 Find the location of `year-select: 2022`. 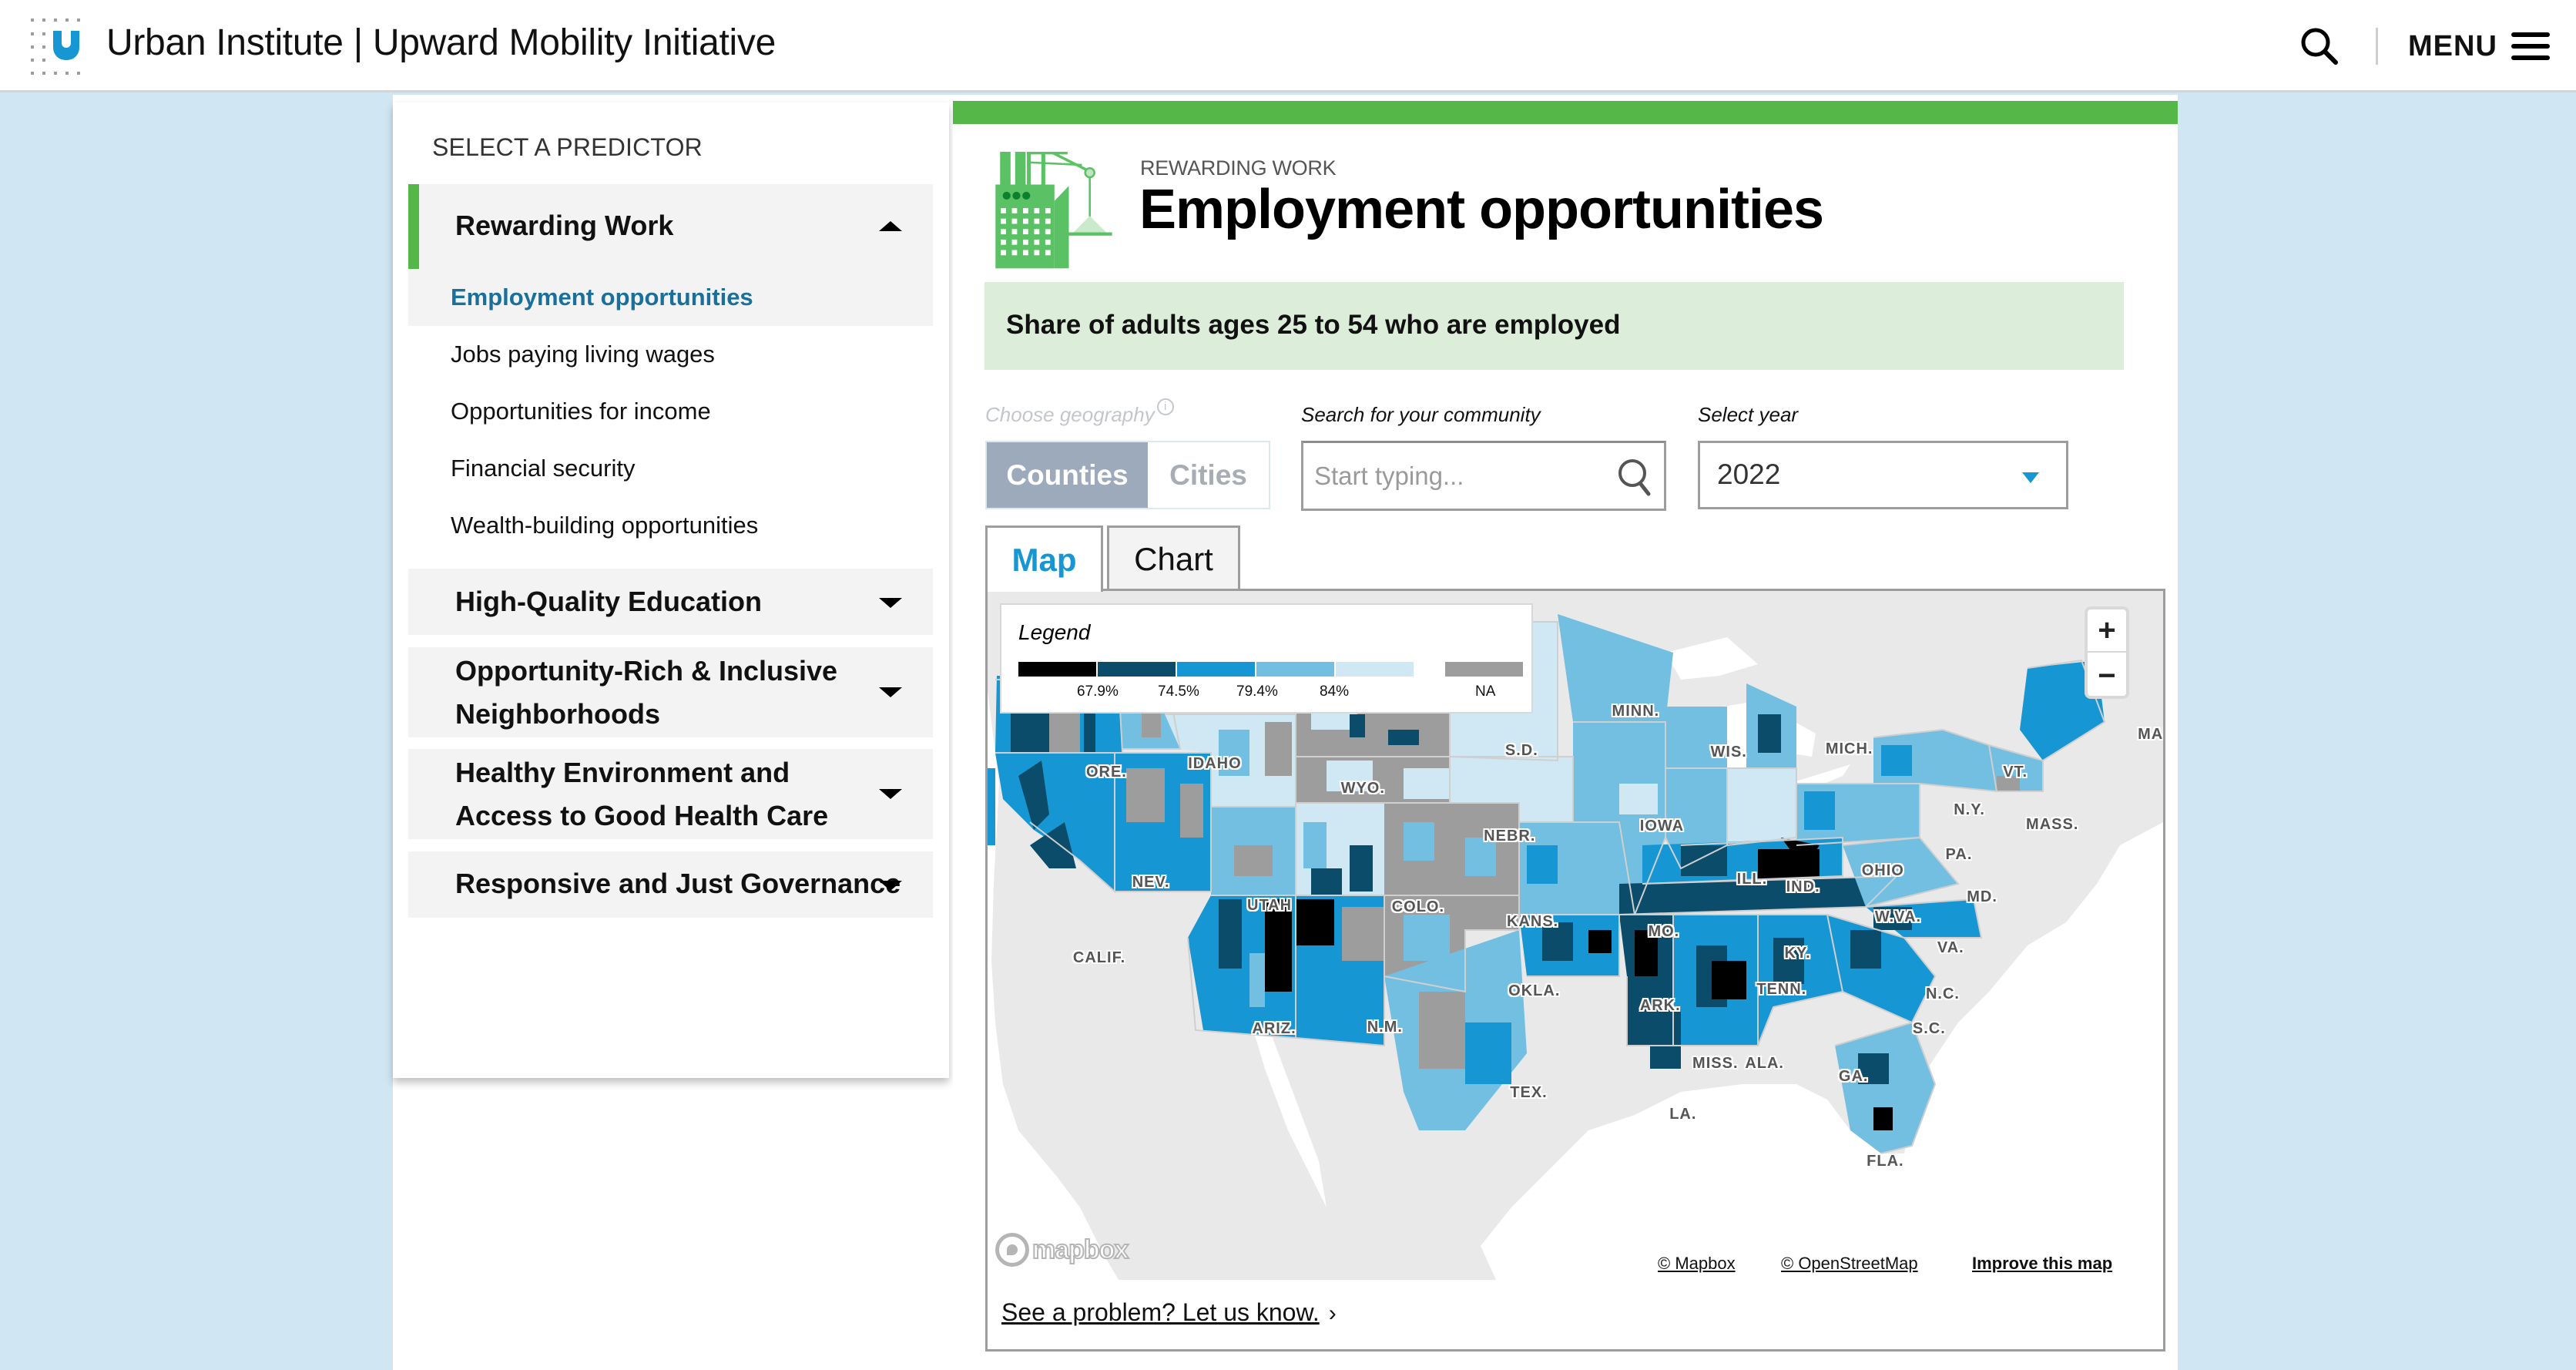

year-select: 2022 is located at coordinates (1883, 475).